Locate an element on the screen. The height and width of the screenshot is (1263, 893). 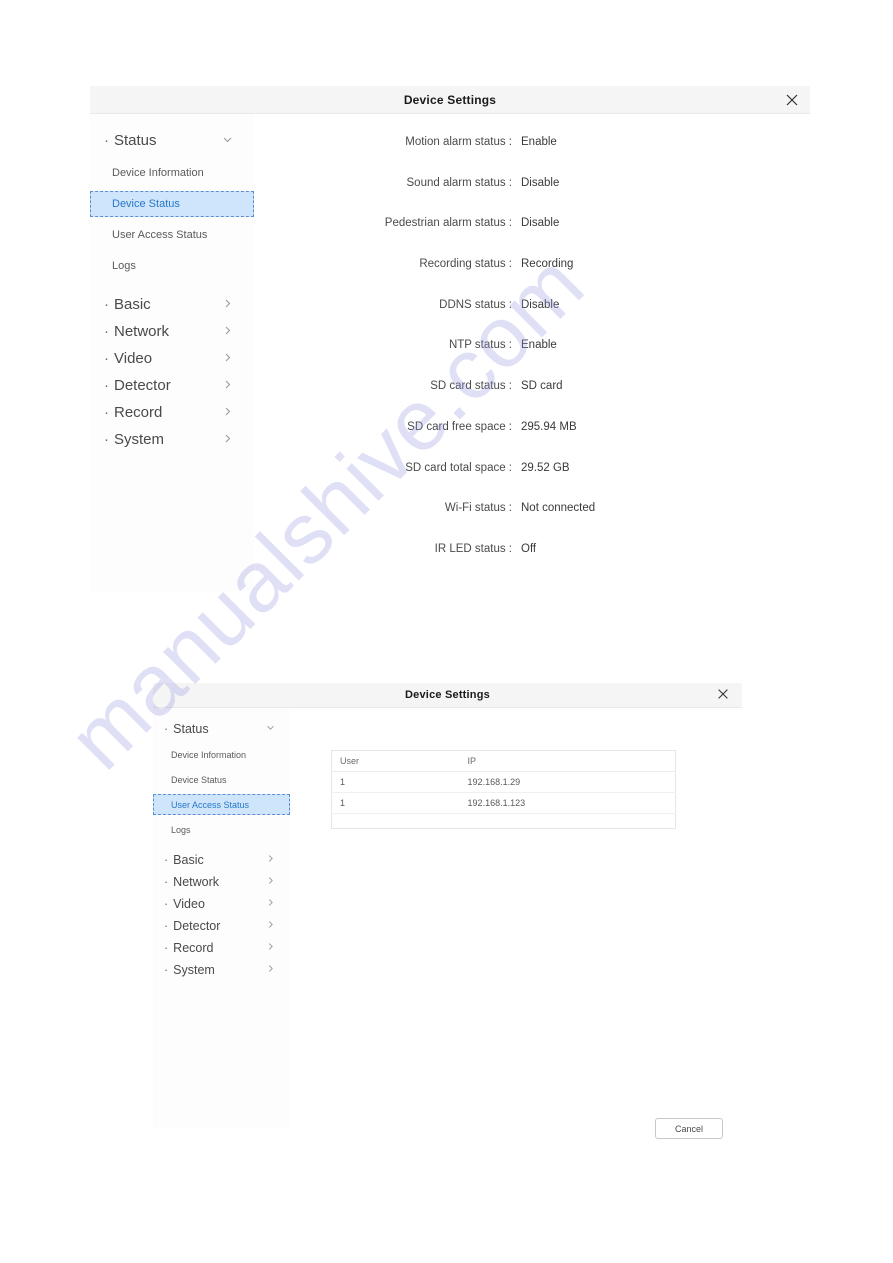
status-row-motion-alarm: Motion alarm status : Enable is located at coordinates (532, 156).